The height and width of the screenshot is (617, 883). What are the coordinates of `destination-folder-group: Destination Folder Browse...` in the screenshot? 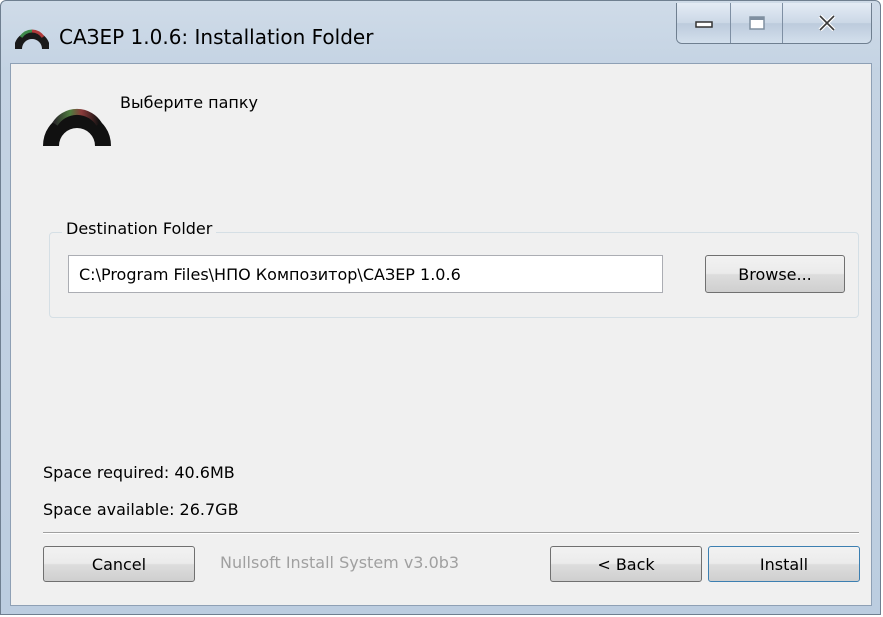 It's located at (454, 268).